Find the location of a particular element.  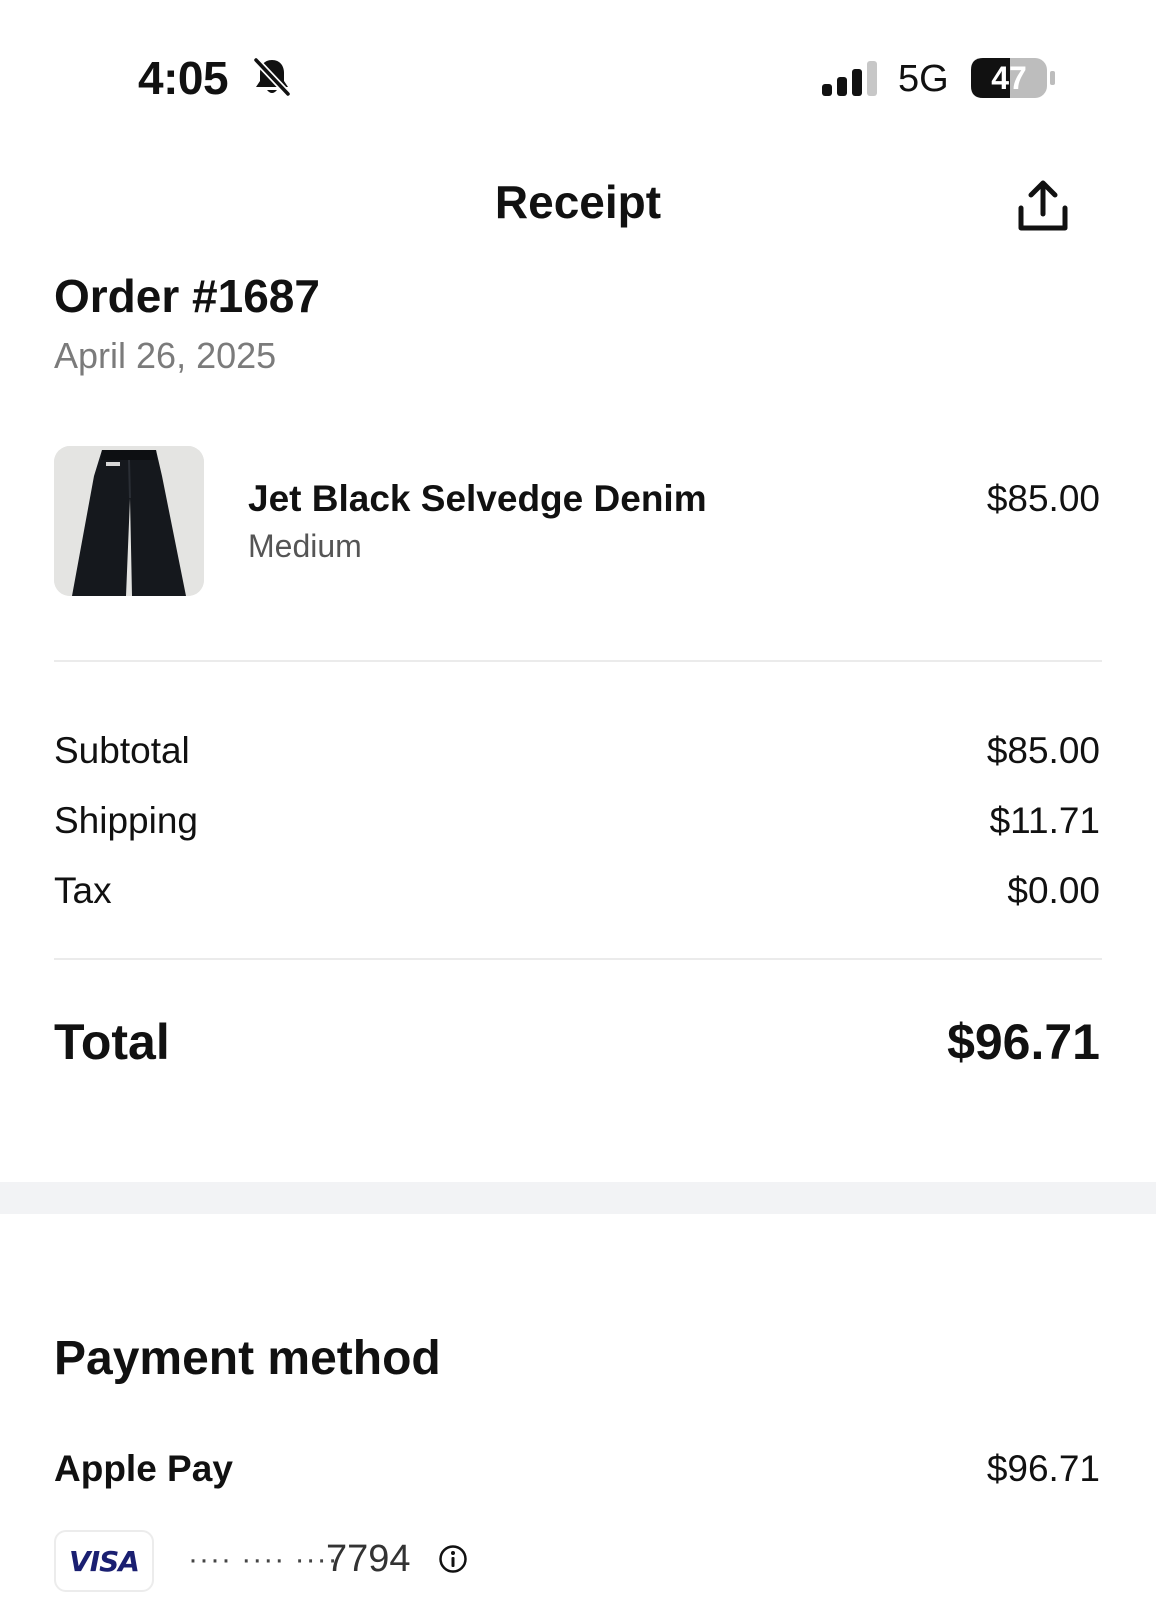

item-name: Jet Black Selvedge Denim is located at coordinates (477, 498).